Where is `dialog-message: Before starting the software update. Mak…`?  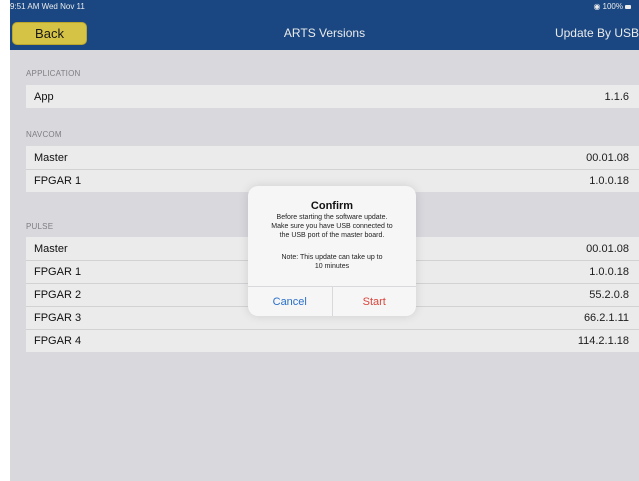
dialog-message: Before starting the software update. Mak… is located at coordinates (332, 226).